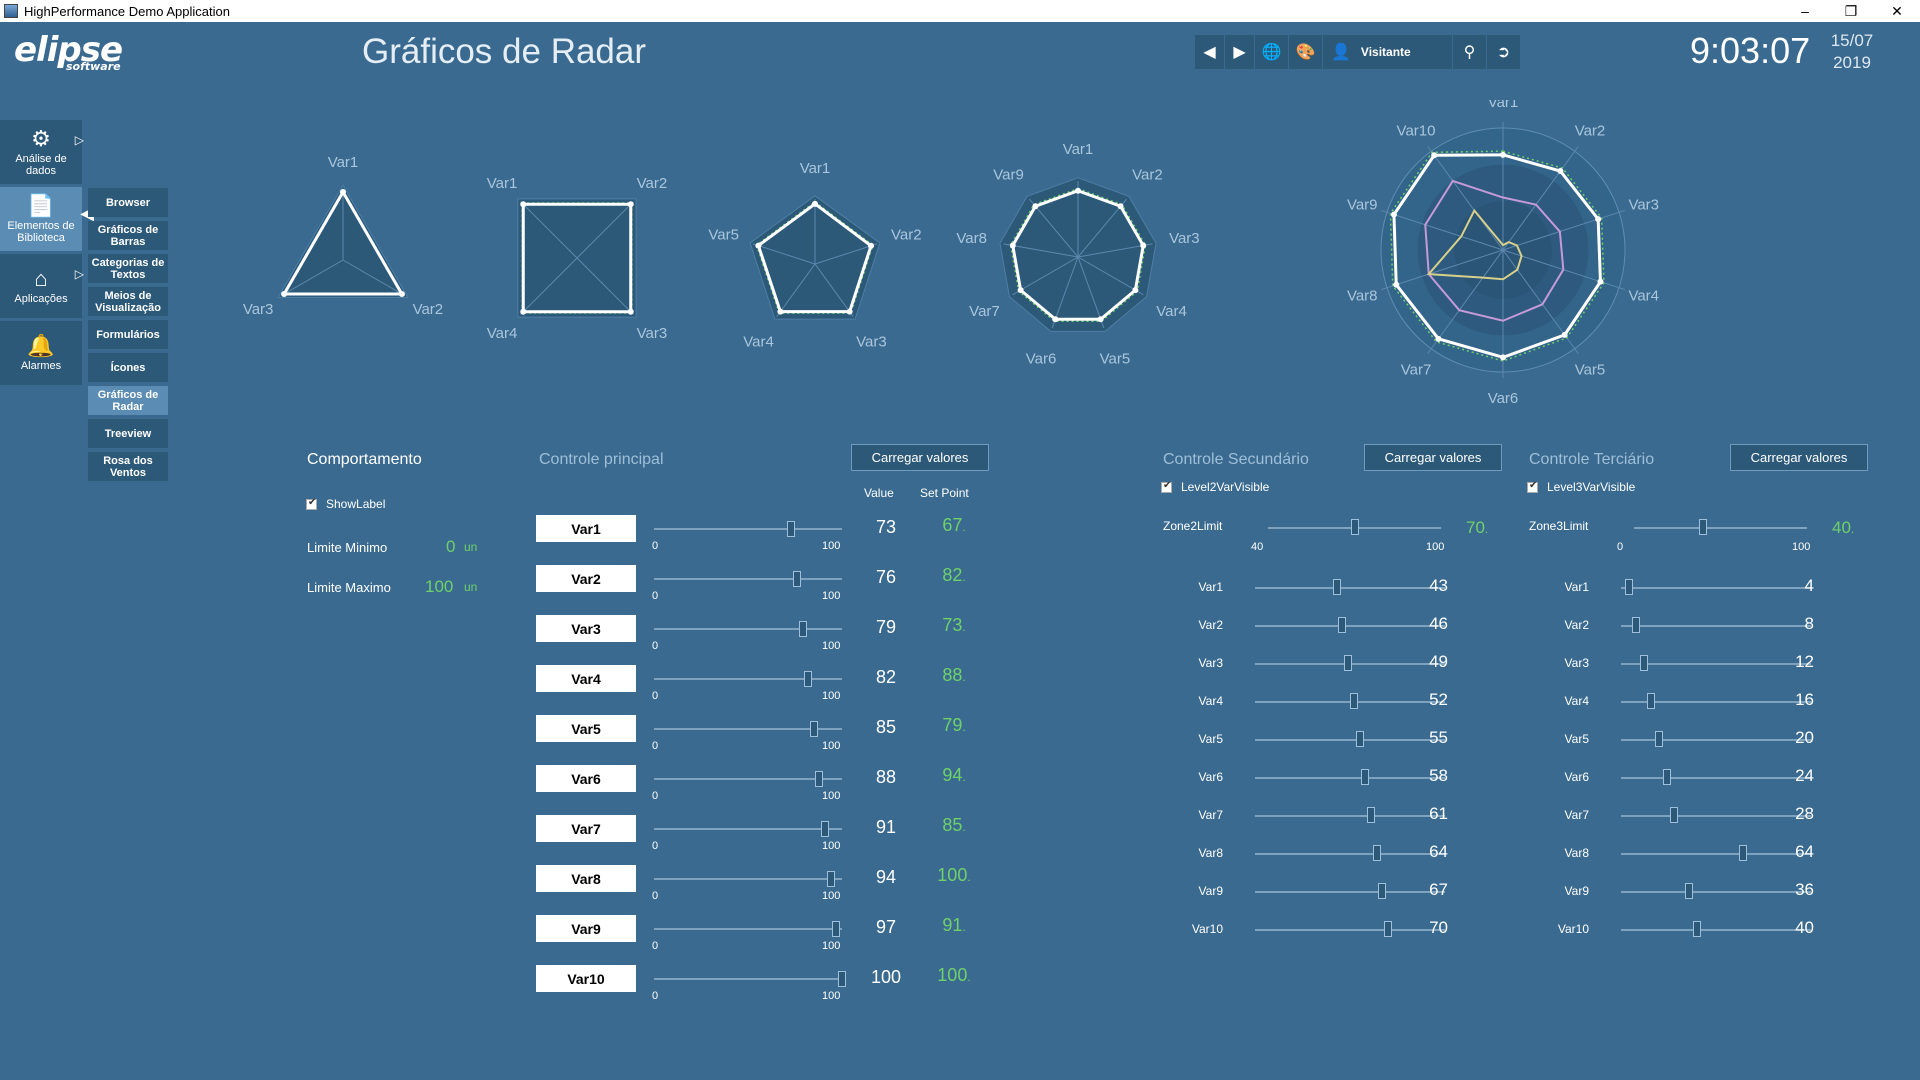 The height and width of the screenshot is (1080, 1920). I want to click on secundario-load-button: Carregar valores, so click(1433, 457).